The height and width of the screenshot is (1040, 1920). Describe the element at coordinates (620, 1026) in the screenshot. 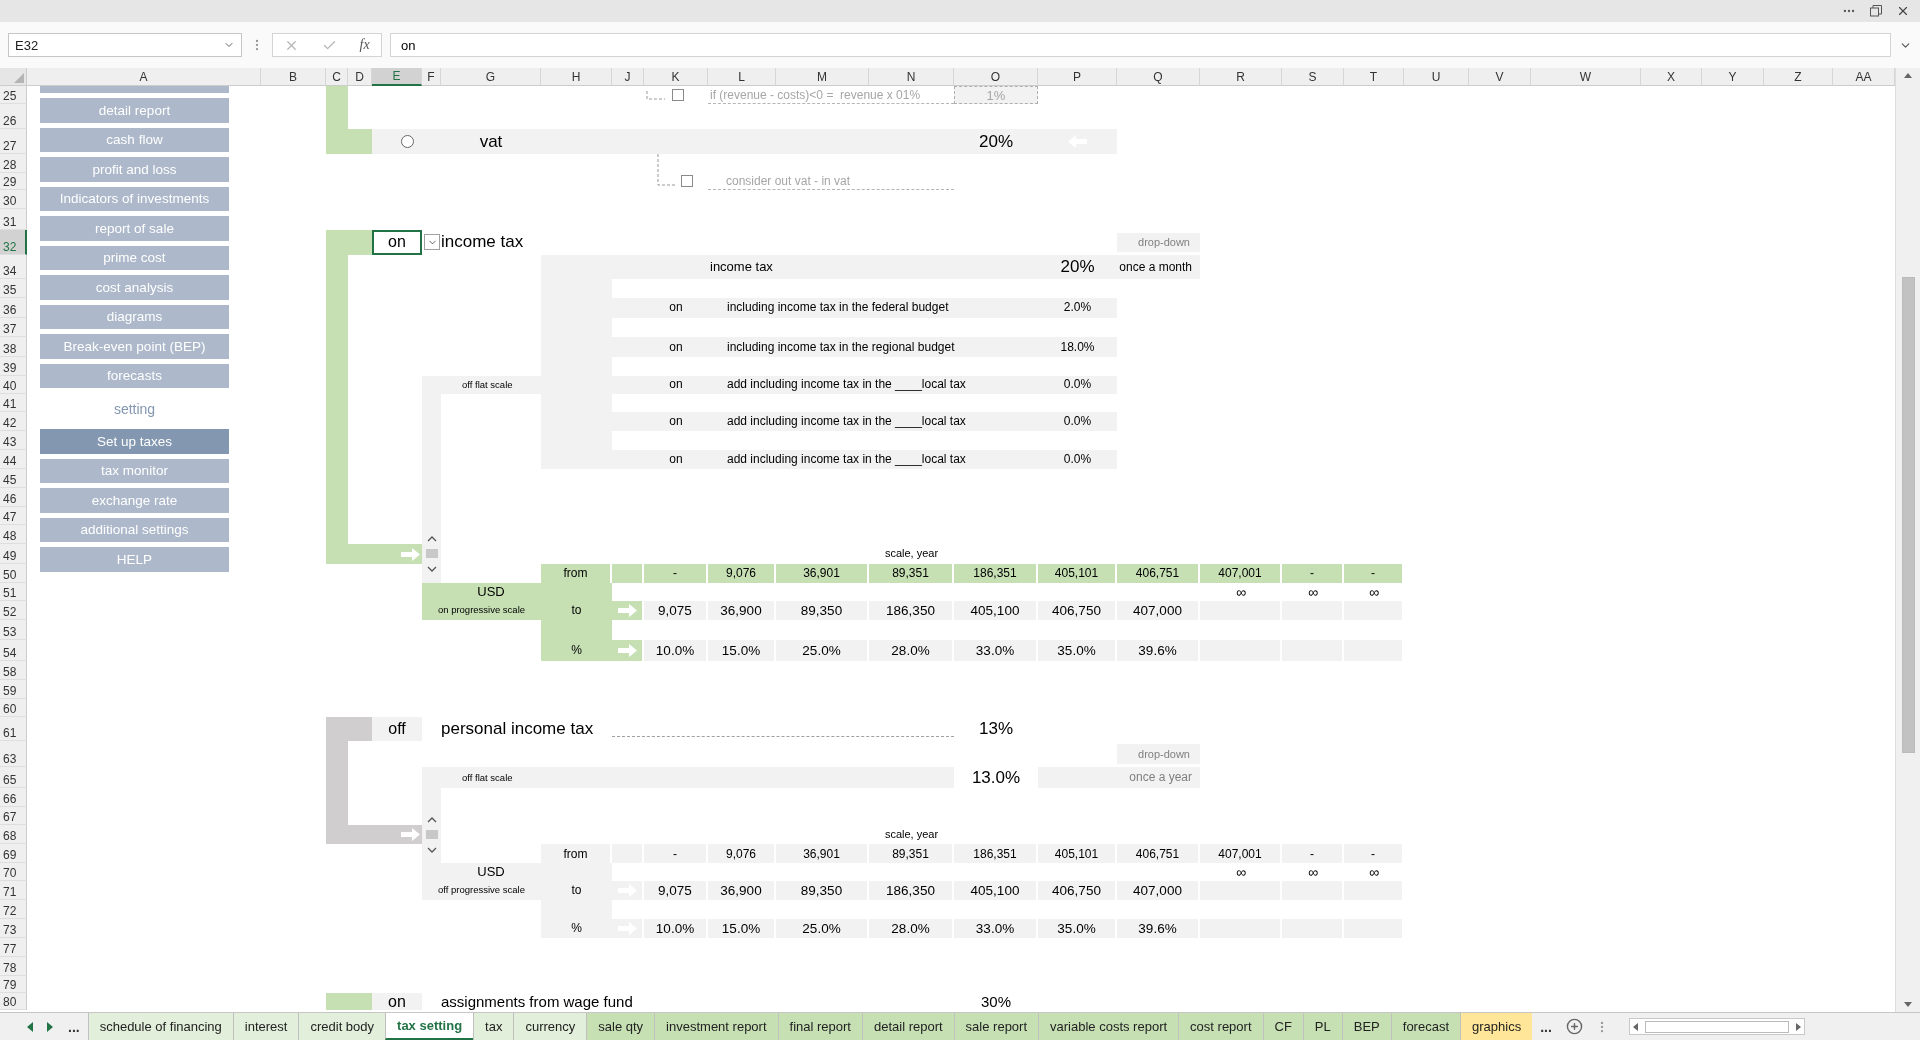

I see `sheet-tab: sale qty` at that location.